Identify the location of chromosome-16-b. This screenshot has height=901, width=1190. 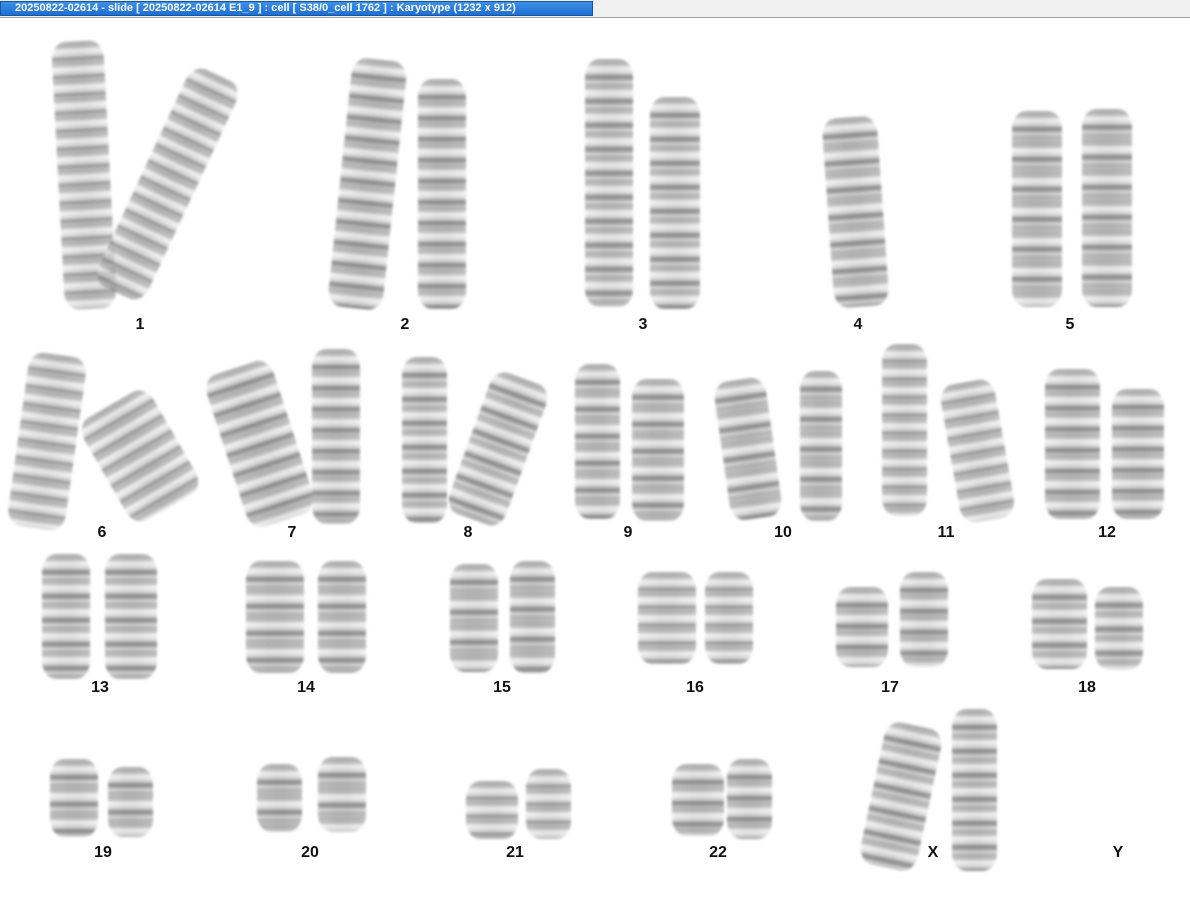
(729, 618).